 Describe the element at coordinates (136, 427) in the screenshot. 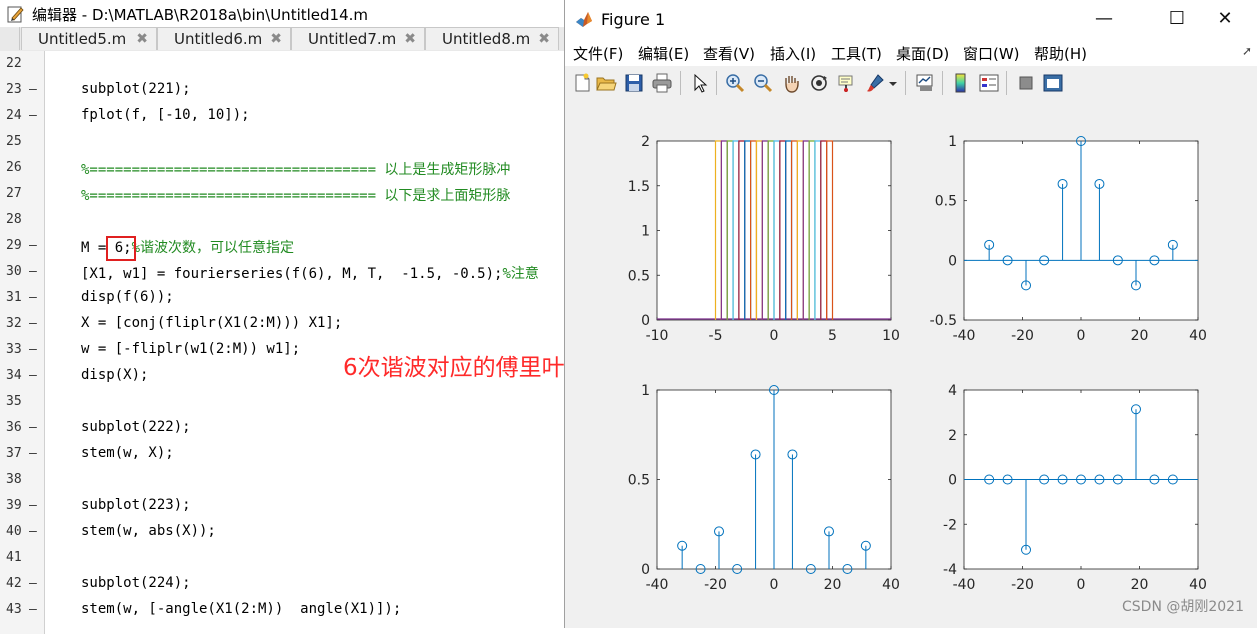

I see `code-line: subplot(222);` at that location.